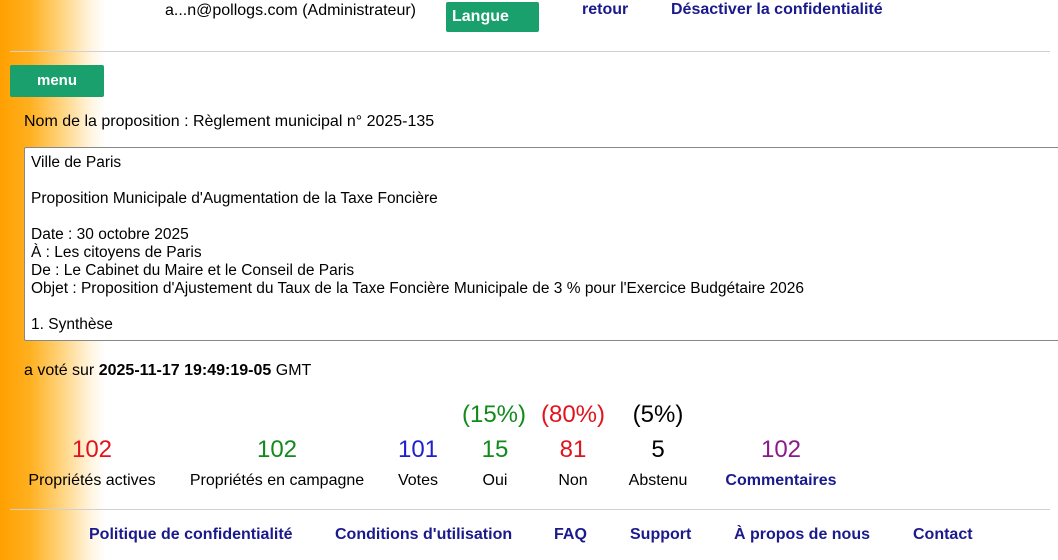 The height and width of the screenshot is (560, 1058). What do you see at coordinates (494, 414) in the screenshot?
I see `yes-percent: (15%)` at bounding box center [494, 414].